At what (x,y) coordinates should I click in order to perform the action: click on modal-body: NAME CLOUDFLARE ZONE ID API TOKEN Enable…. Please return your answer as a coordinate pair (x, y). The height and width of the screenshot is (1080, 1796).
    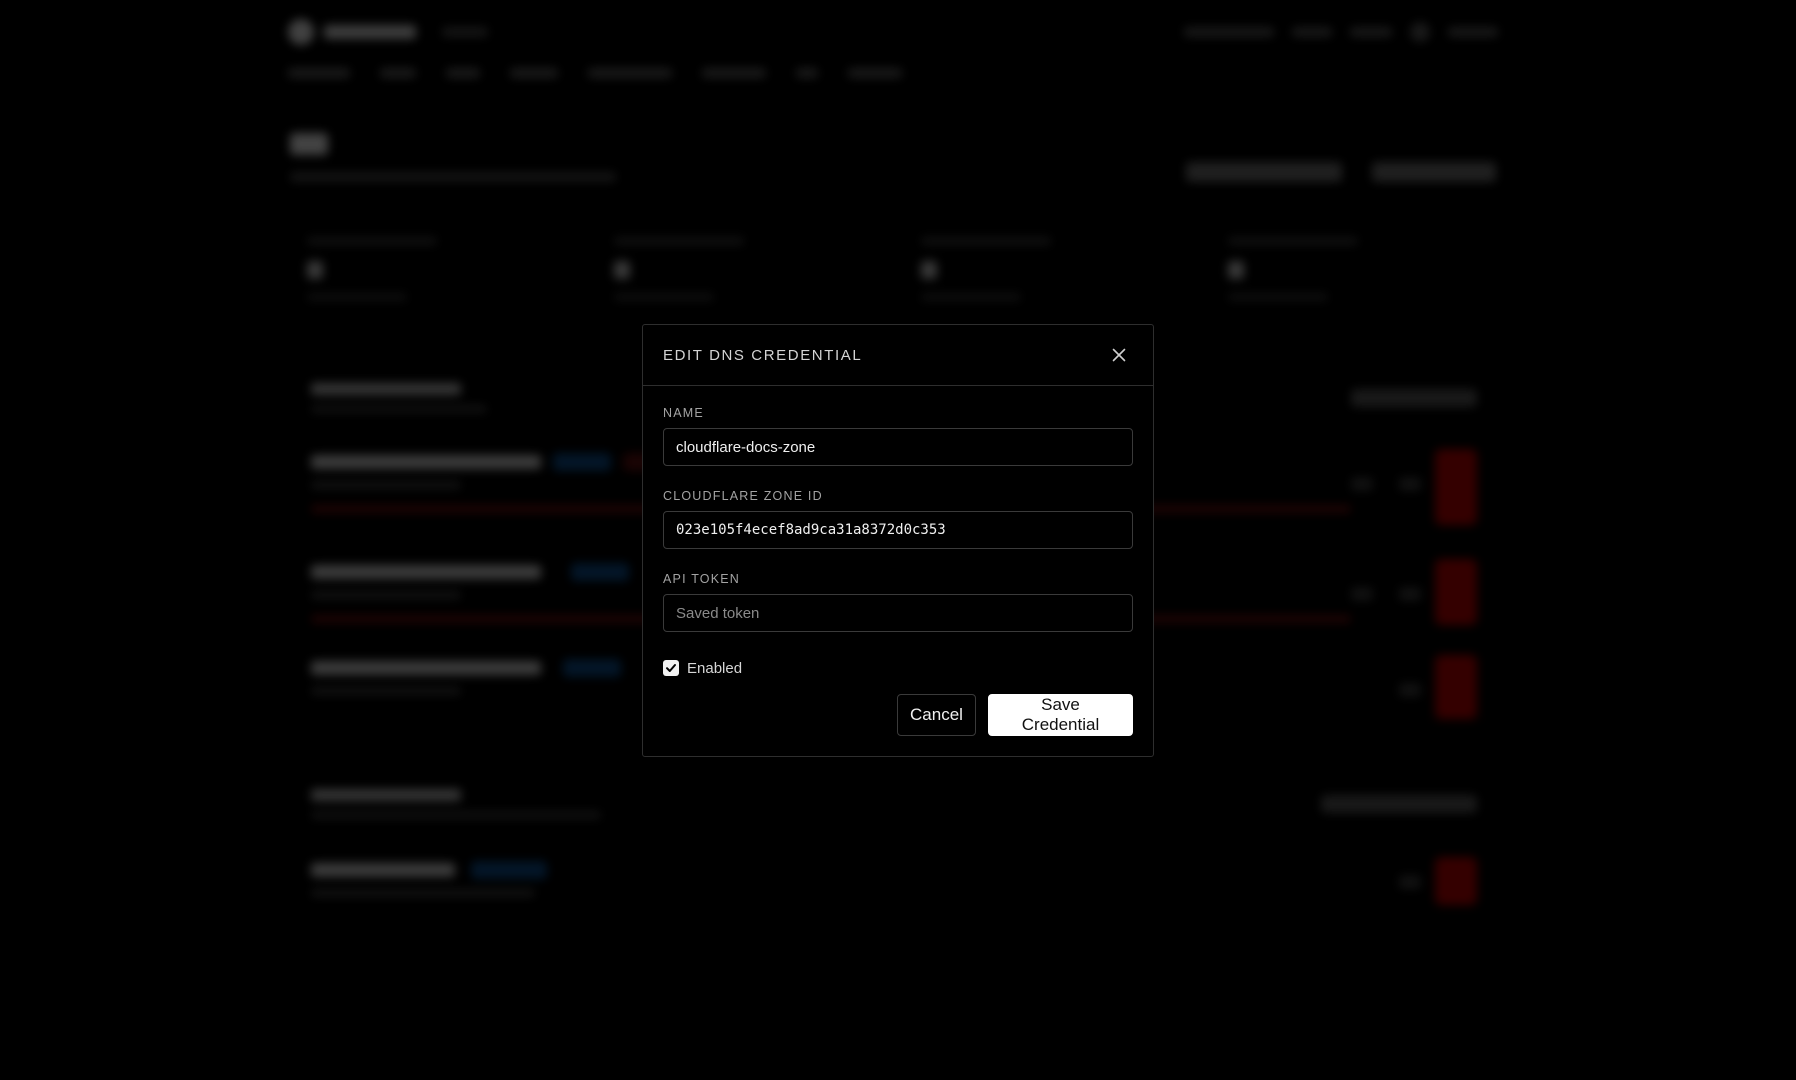
    Looking at the image, I should click on (898, 532).